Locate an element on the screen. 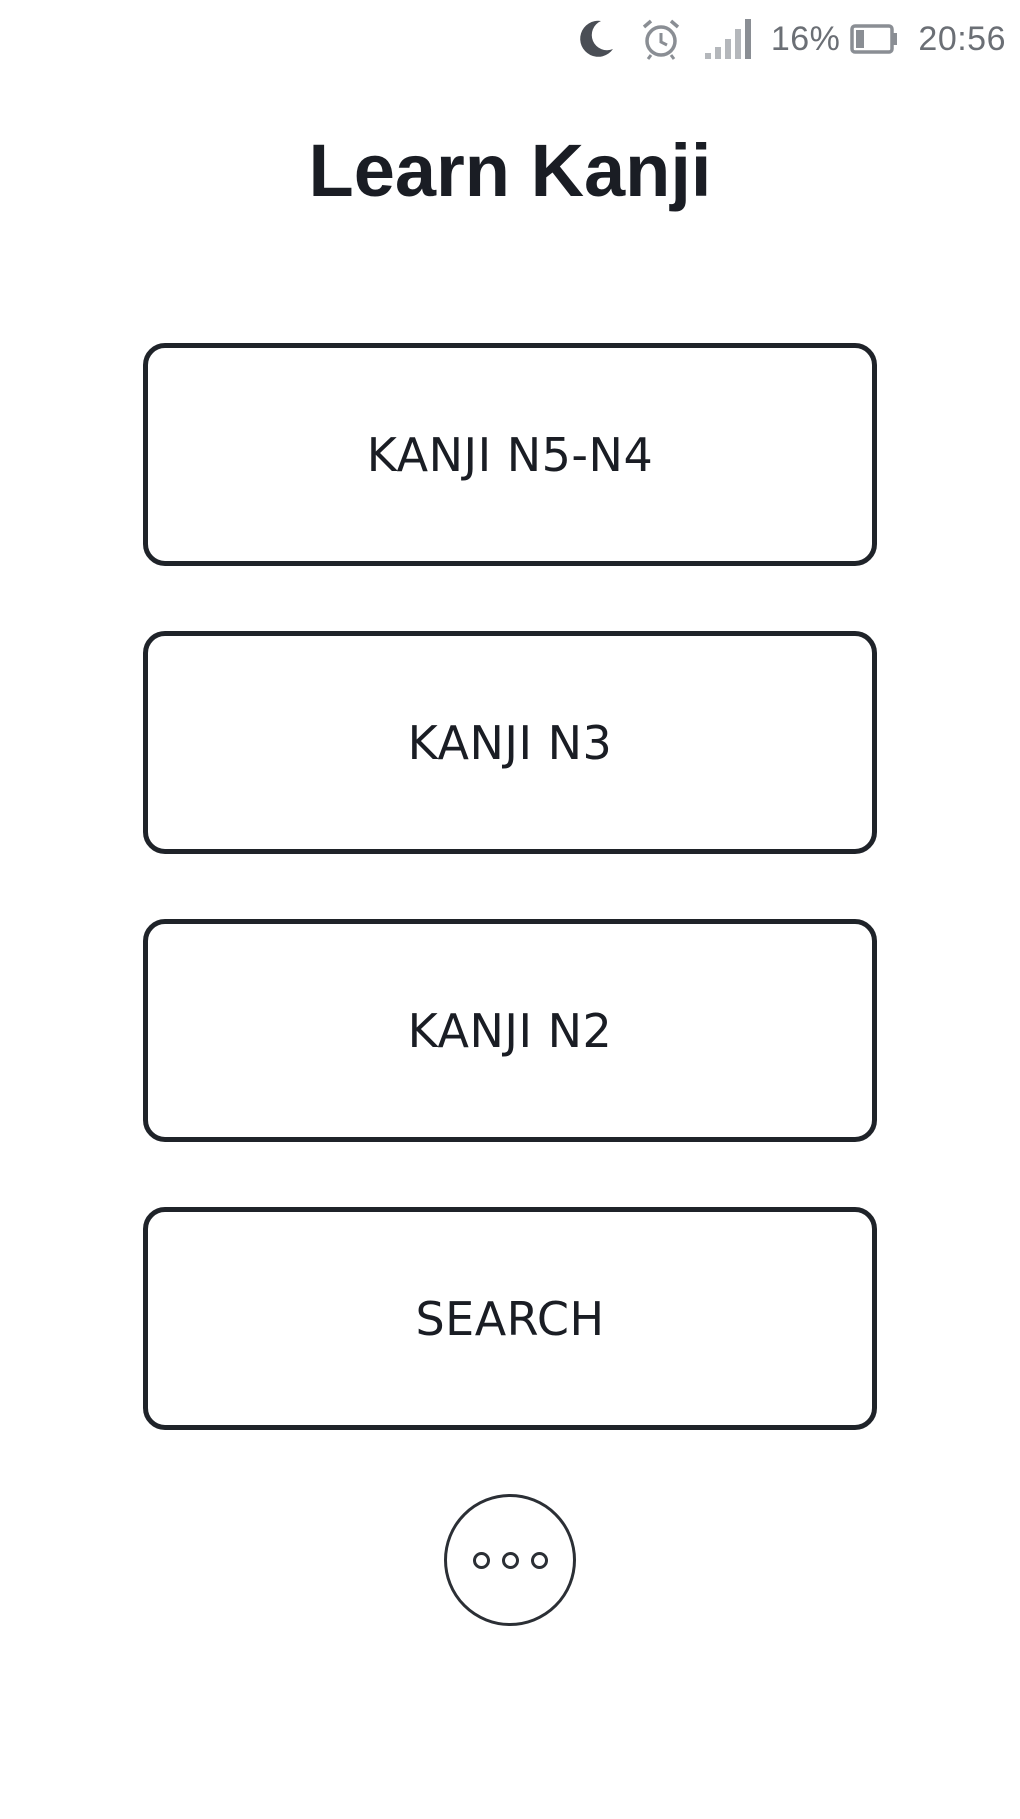 Image resolution: width=1020 pixels, height=1819 pixels. kanji-n5-n4-button: KANJI N5-N4 is located at coordinates (510, 454).